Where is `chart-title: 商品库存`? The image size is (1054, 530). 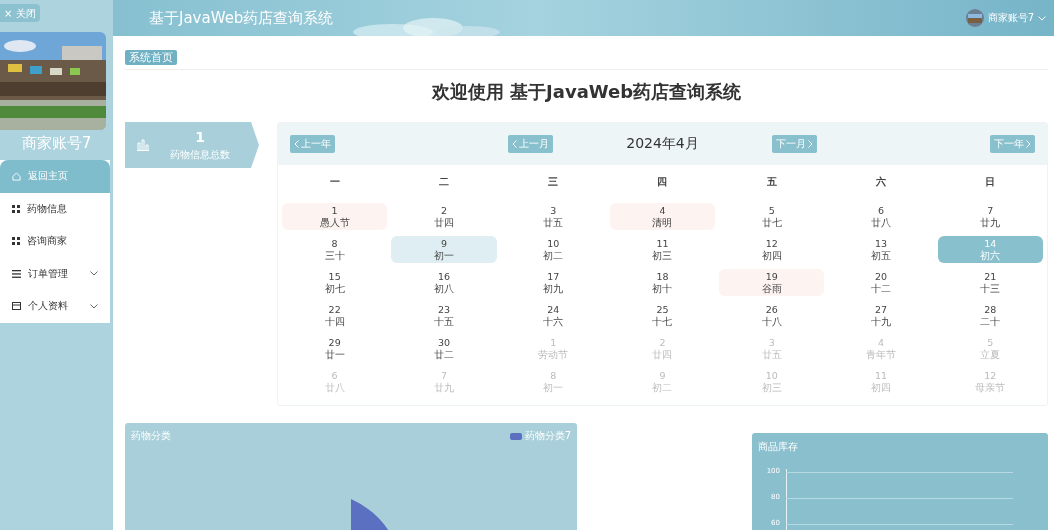 chart-title: 商品库存 is located at coordinates (778, 447).